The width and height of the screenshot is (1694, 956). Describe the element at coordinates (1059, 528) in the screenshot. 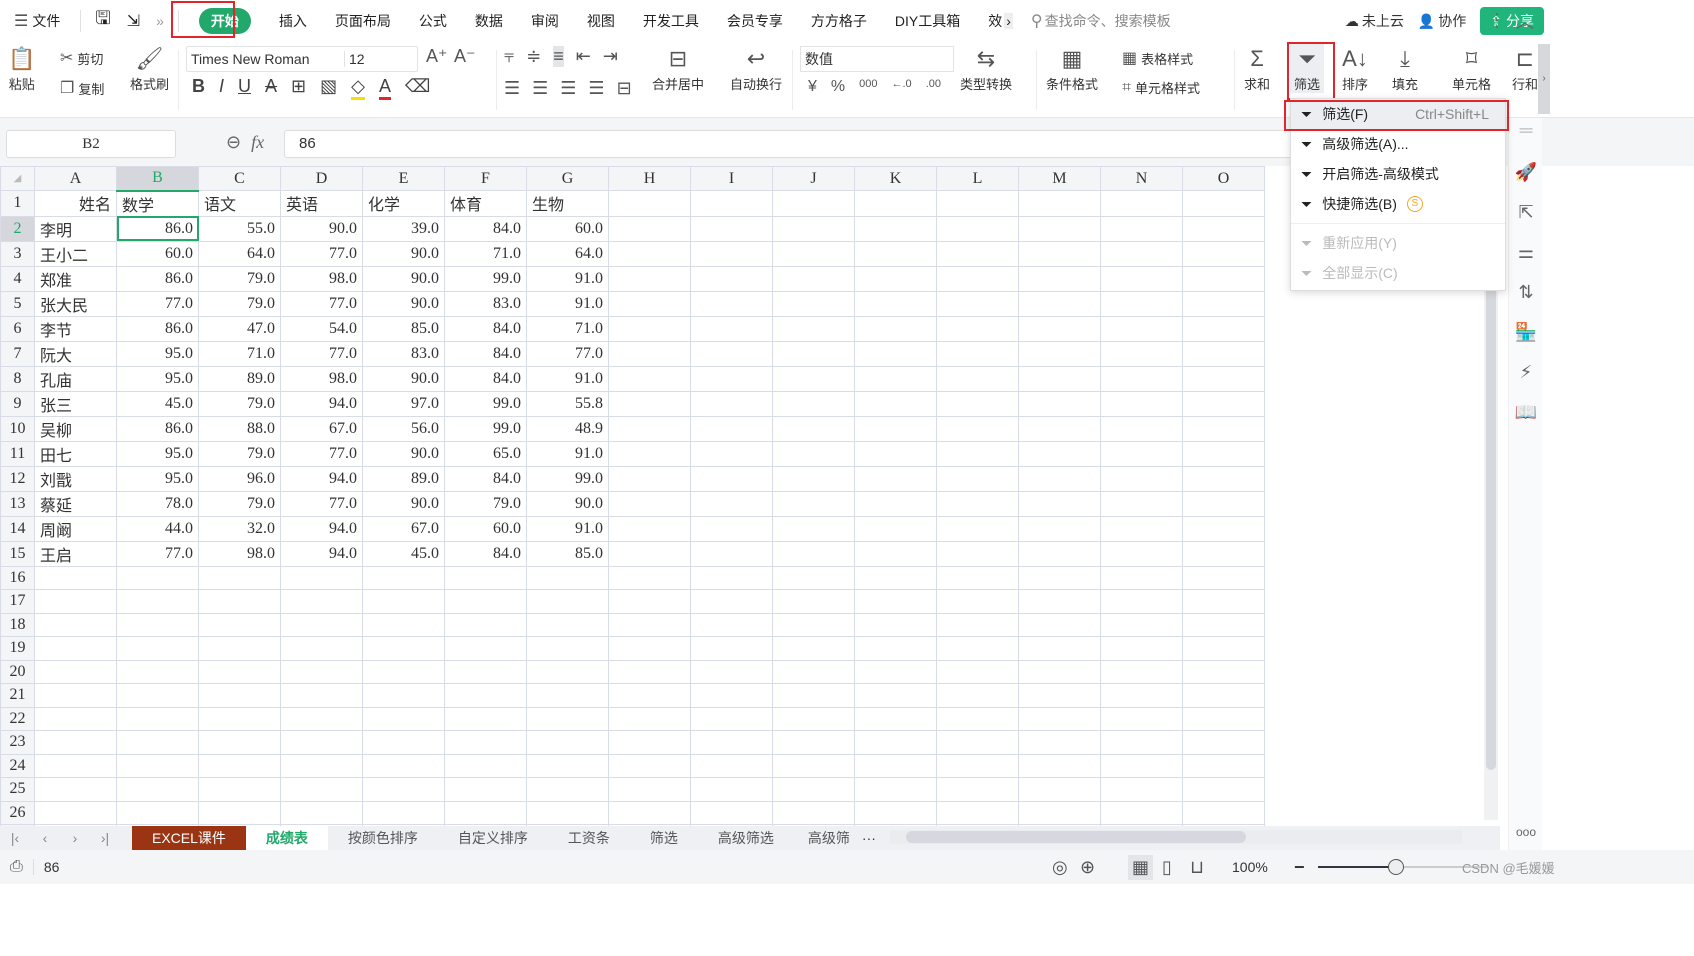

I see `cell-m14` at that location.